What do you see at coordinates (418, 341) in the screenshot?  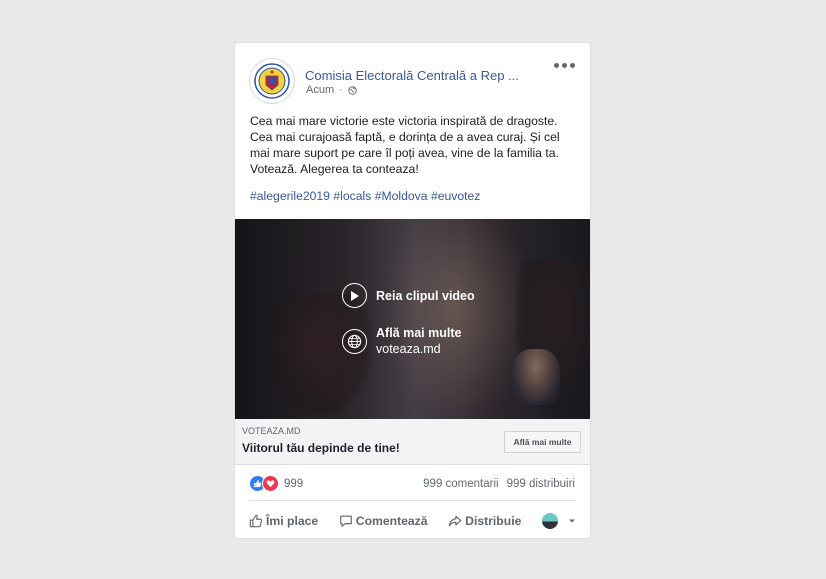 I see `learn-more-text: Află mai multe voteaza.md` at bounding box center [418, 341].